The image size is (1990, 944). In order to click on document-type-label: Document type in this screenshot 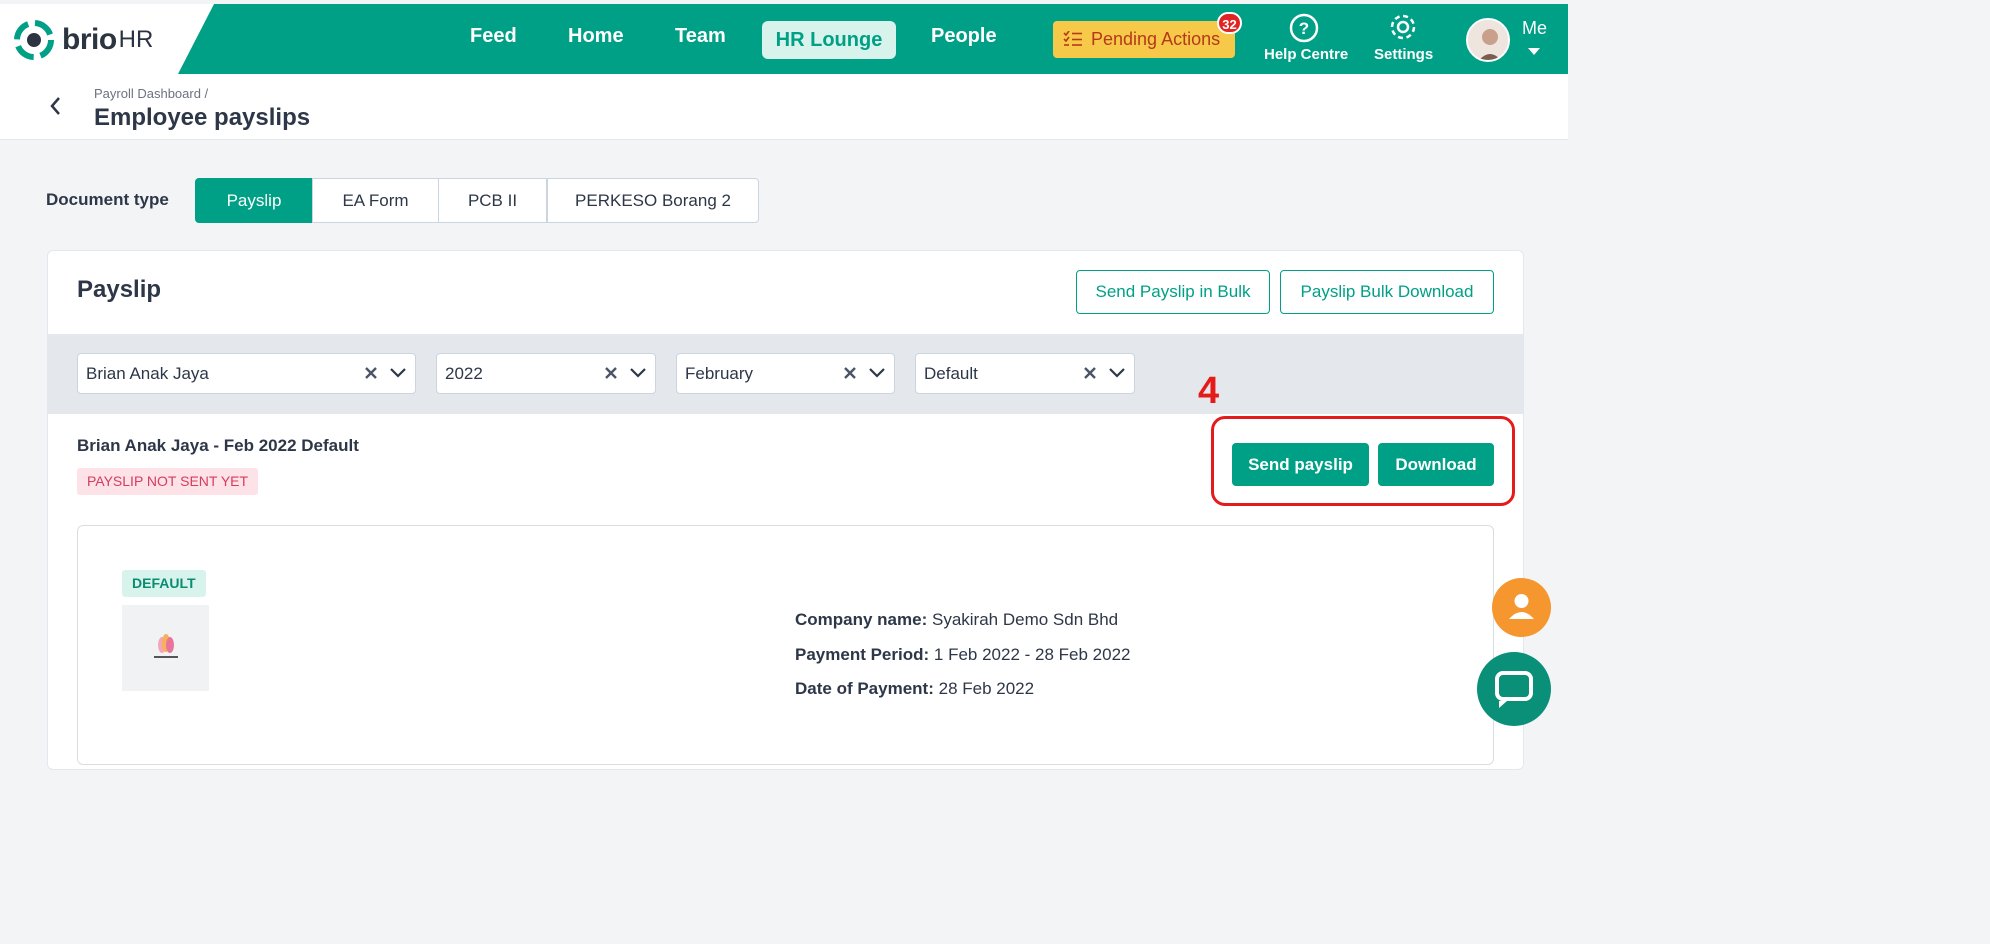, I will do `click(107, 199)`.